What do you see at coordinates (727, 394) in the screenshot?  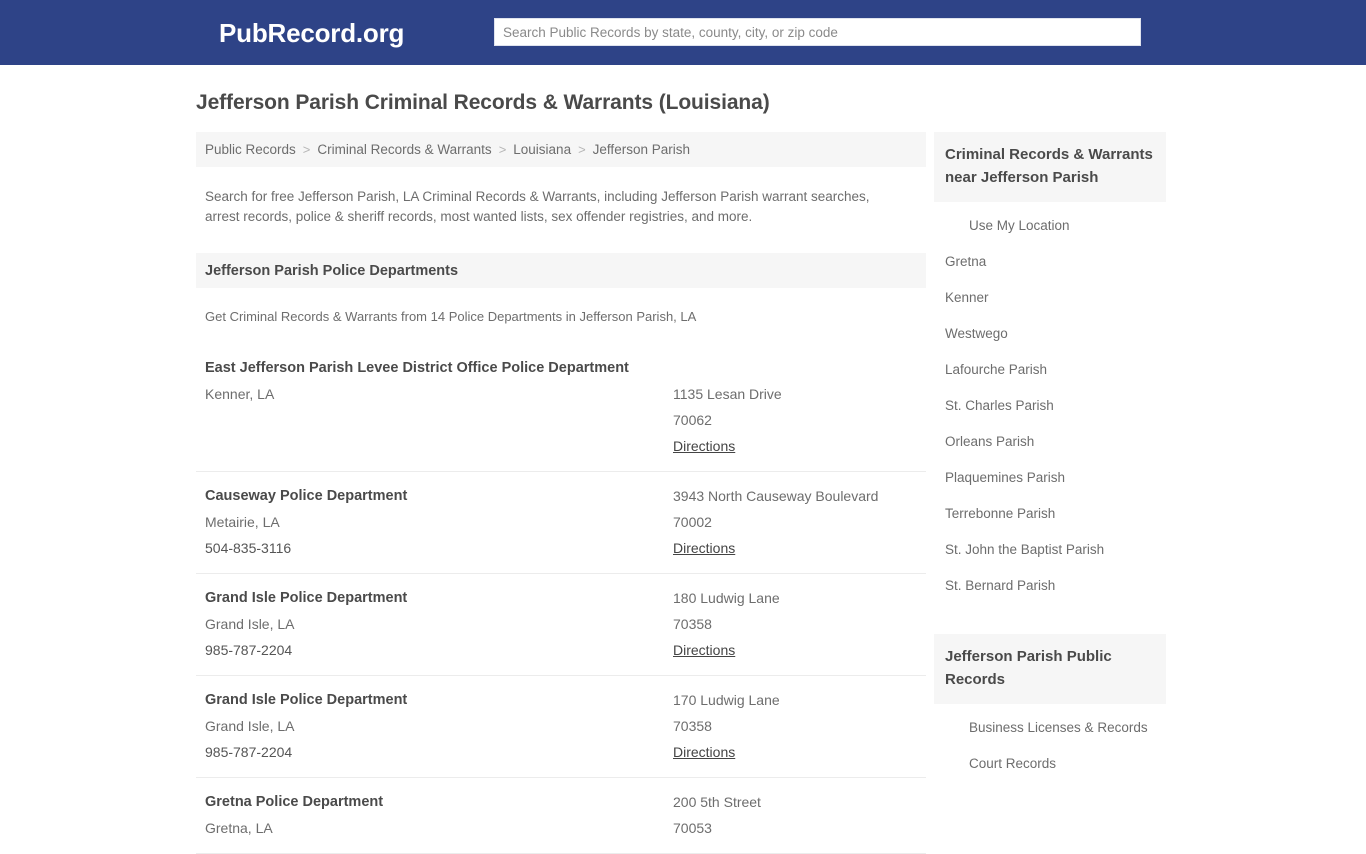 I see `listing-street-address: 1135 Lesan Drive` at bounding box center [727, 394].